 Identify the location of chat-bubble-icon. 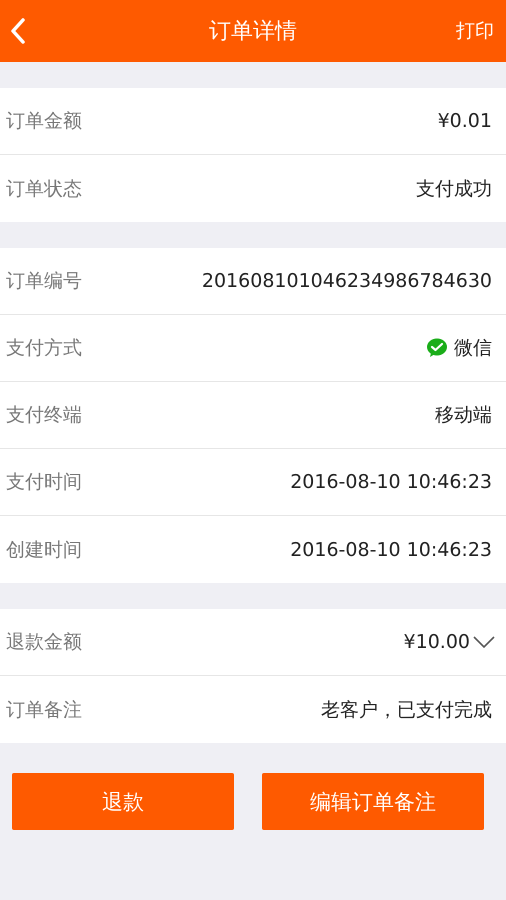
(437, 348).